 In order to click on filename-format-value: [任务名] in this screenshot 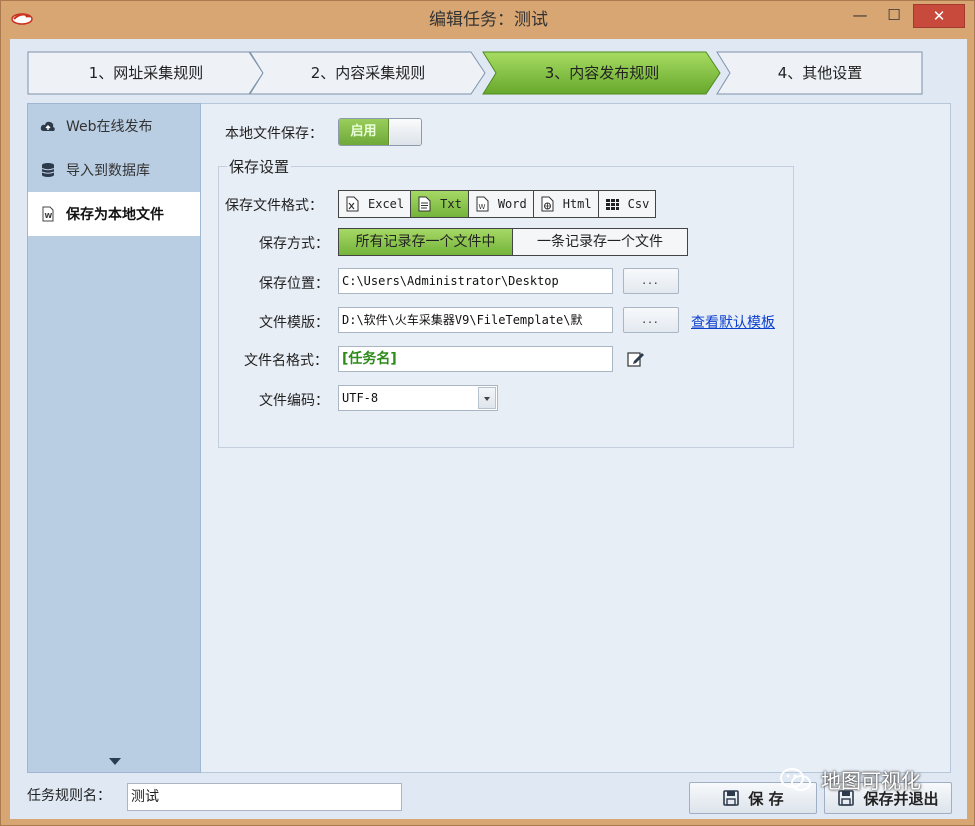, I will do `click(369, 359)`.